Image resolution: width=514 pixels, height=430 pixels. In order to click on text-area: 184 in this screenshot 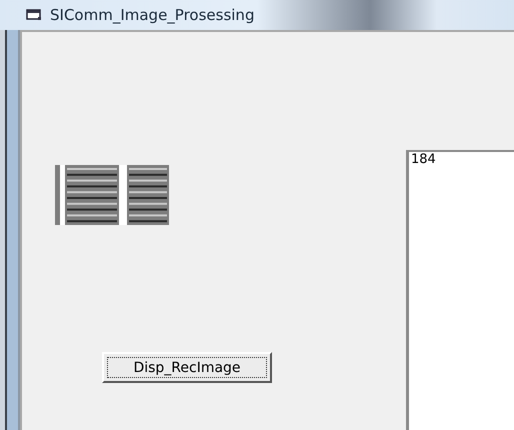, I will do `click(460, 290)`.